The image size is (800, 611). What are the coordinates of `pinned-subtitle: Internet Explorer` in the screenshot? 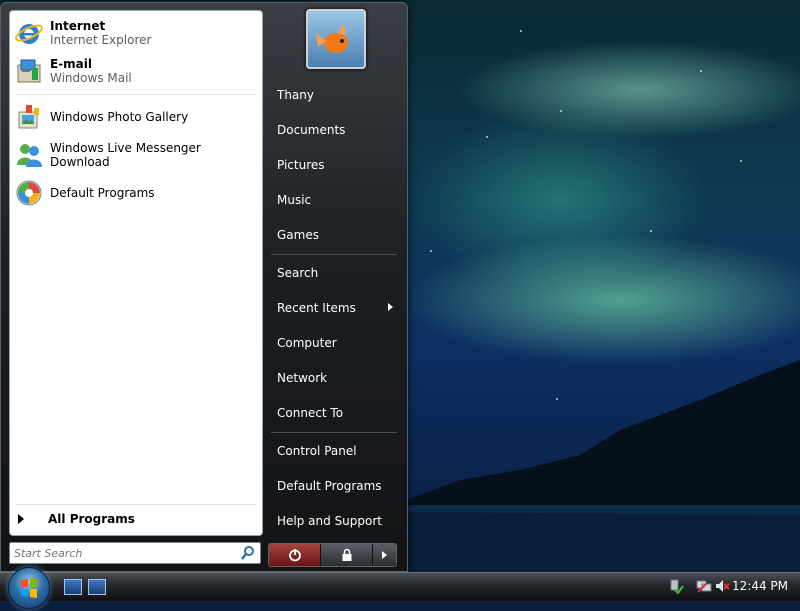 It's located at (101, 40).